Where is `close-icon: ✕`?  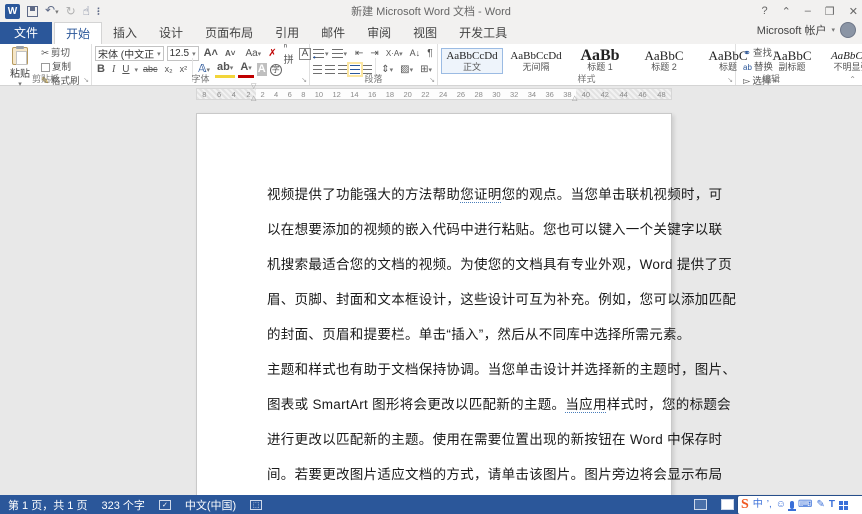 close-icon: ✕ is located at coordinates (853, 11).